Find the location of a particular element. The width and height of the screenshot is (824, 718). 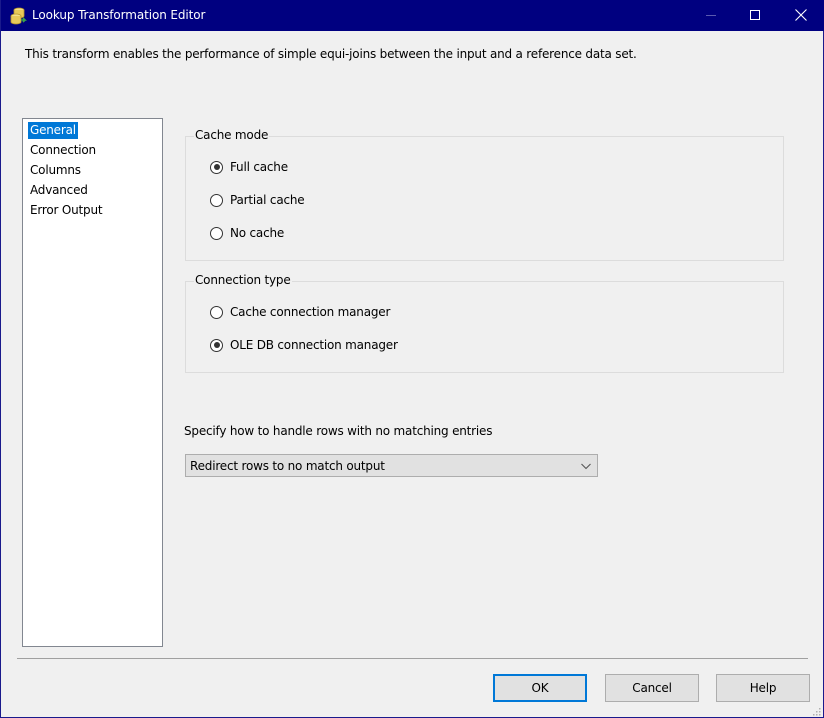

database-lookup-icon is located at coordinates (18, 16).